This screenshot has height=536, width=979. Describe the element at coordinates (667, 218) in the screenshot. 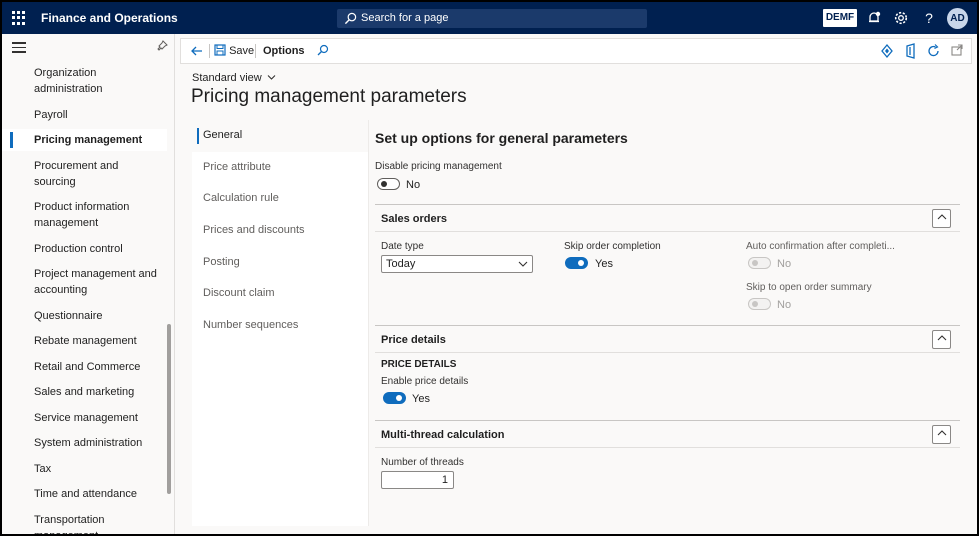

I see `sales-orders-section-header: Sales orders` at that location.